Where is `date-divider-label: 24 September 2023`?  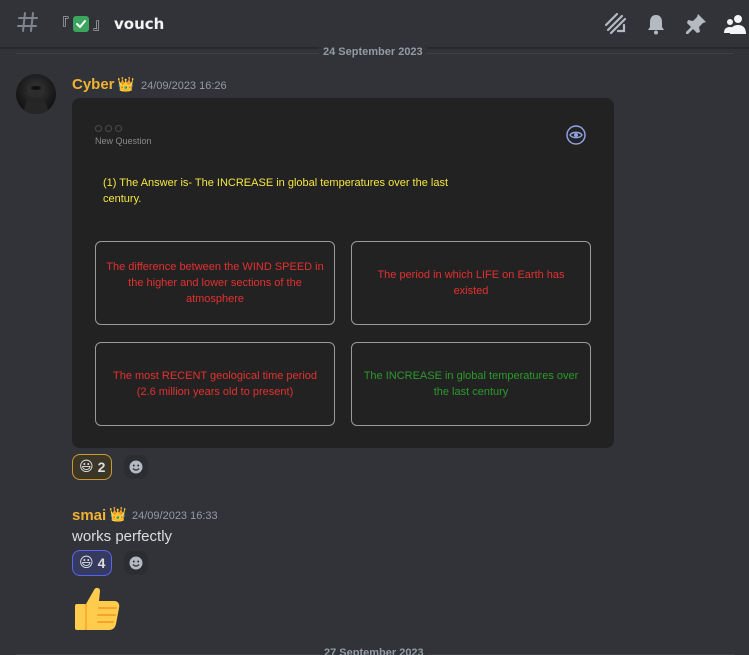 date-divider-label: 24 September 2023 is located at coordinates (373, 52).